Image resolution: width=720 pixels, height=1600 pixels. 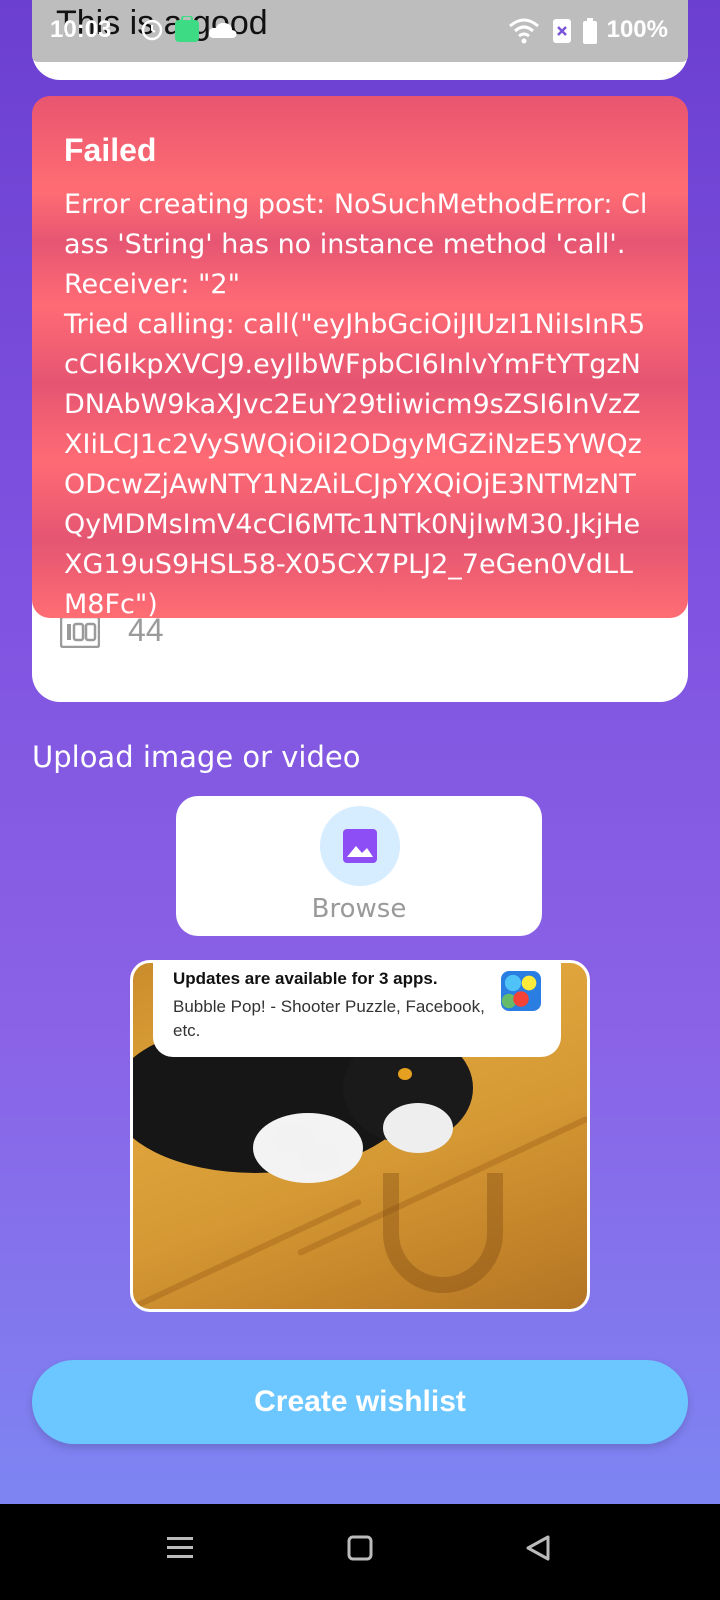 I want to click on cloud-icon, so click(x=222, y=30).